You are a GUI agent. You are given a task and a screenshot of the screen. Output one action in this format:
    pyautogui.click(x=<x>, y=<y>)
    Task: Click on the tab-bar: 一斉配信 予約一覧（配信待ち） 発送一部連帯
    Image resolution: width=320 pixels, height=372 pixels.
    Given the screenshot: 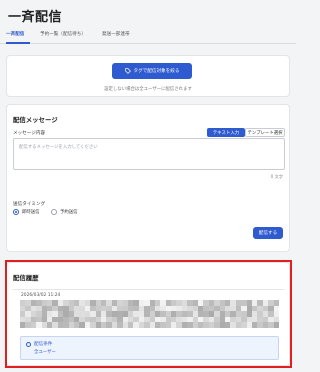 What is the action you would take?
    pyautogui.click(x=148, y=35)
    